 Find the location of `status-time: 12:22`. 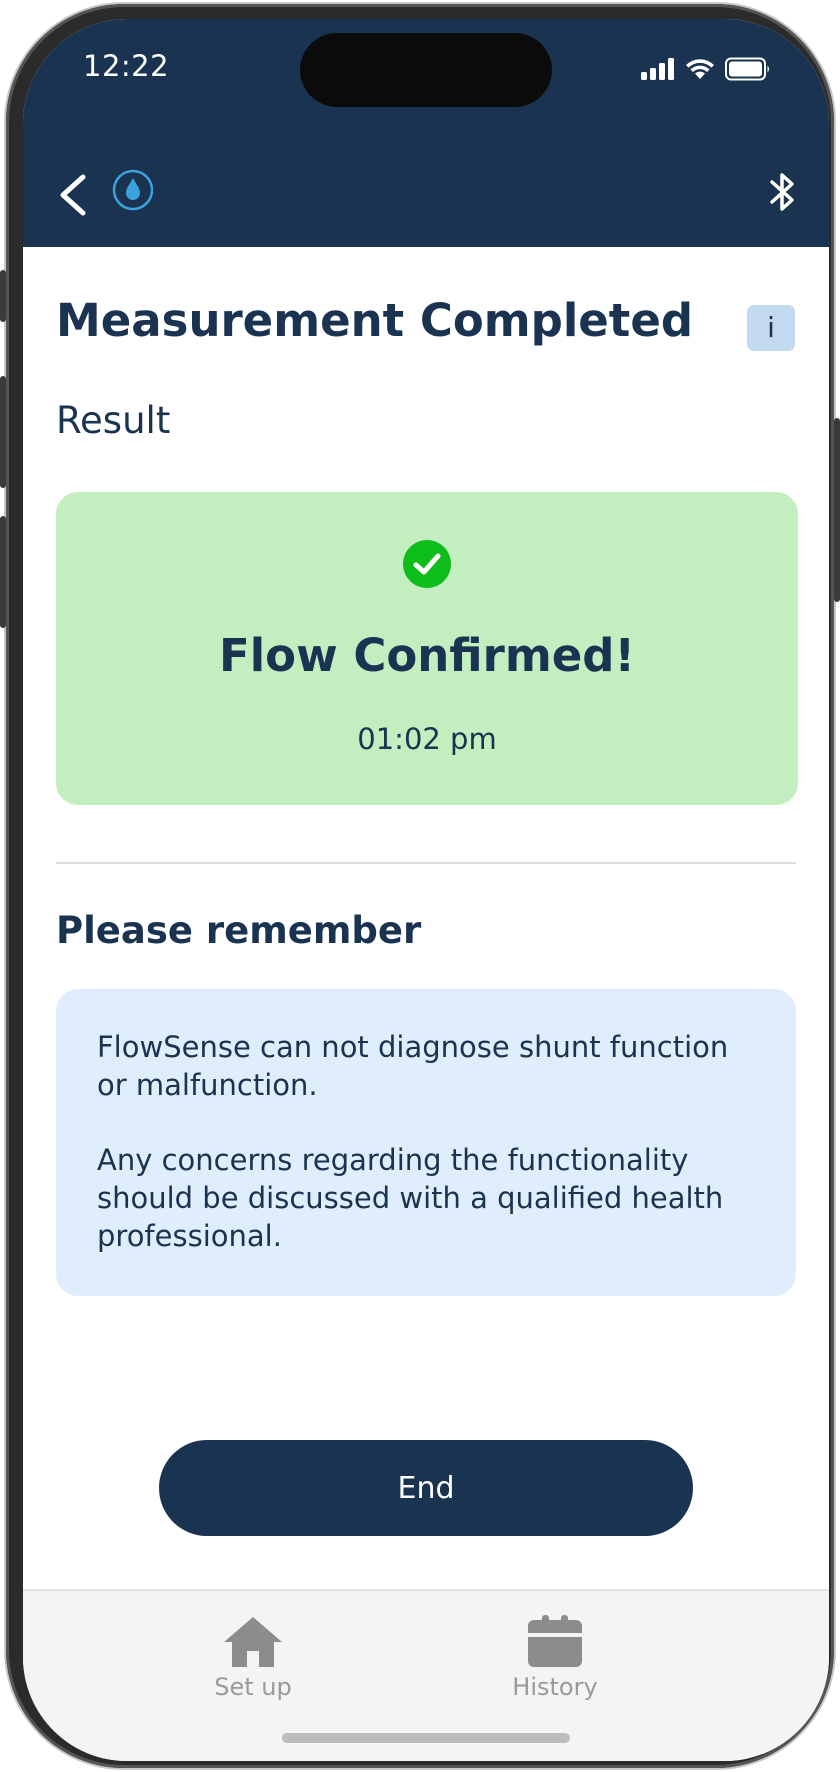

status-time: 12:22 is located at coordinates (126, 66).